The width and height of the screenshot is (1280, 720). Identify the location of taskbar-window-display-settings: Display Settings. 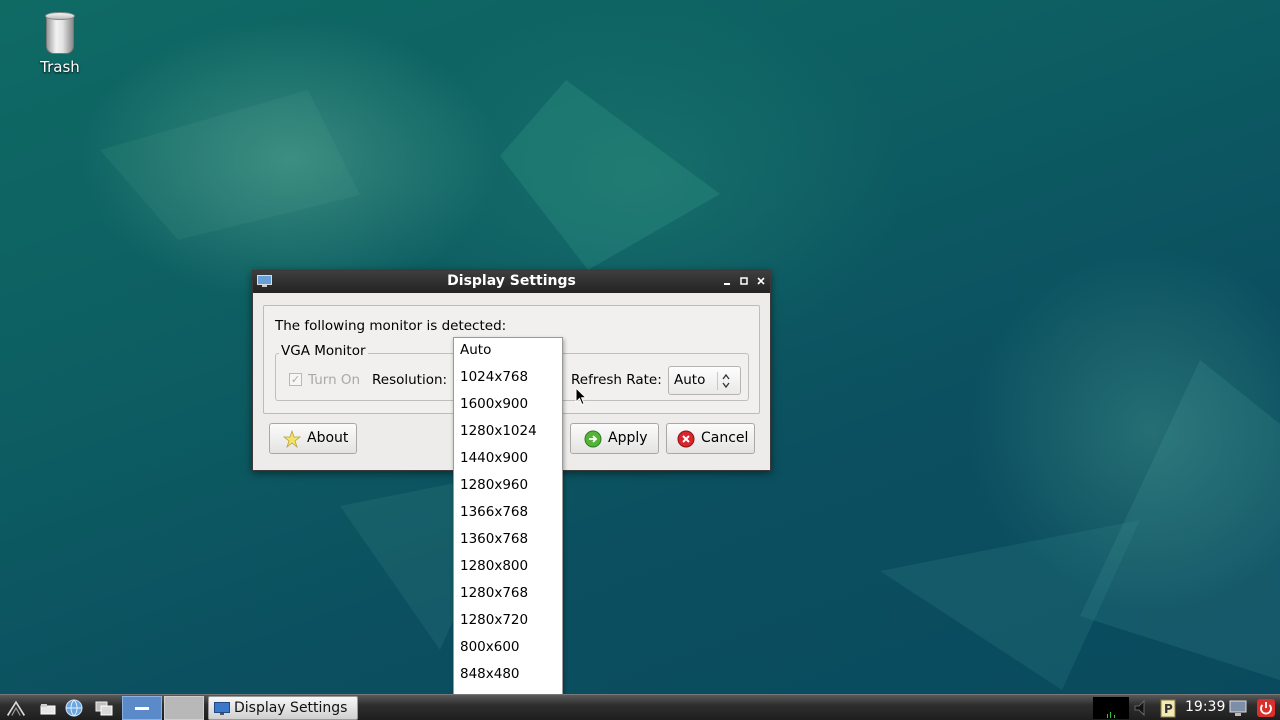
(283, 708).